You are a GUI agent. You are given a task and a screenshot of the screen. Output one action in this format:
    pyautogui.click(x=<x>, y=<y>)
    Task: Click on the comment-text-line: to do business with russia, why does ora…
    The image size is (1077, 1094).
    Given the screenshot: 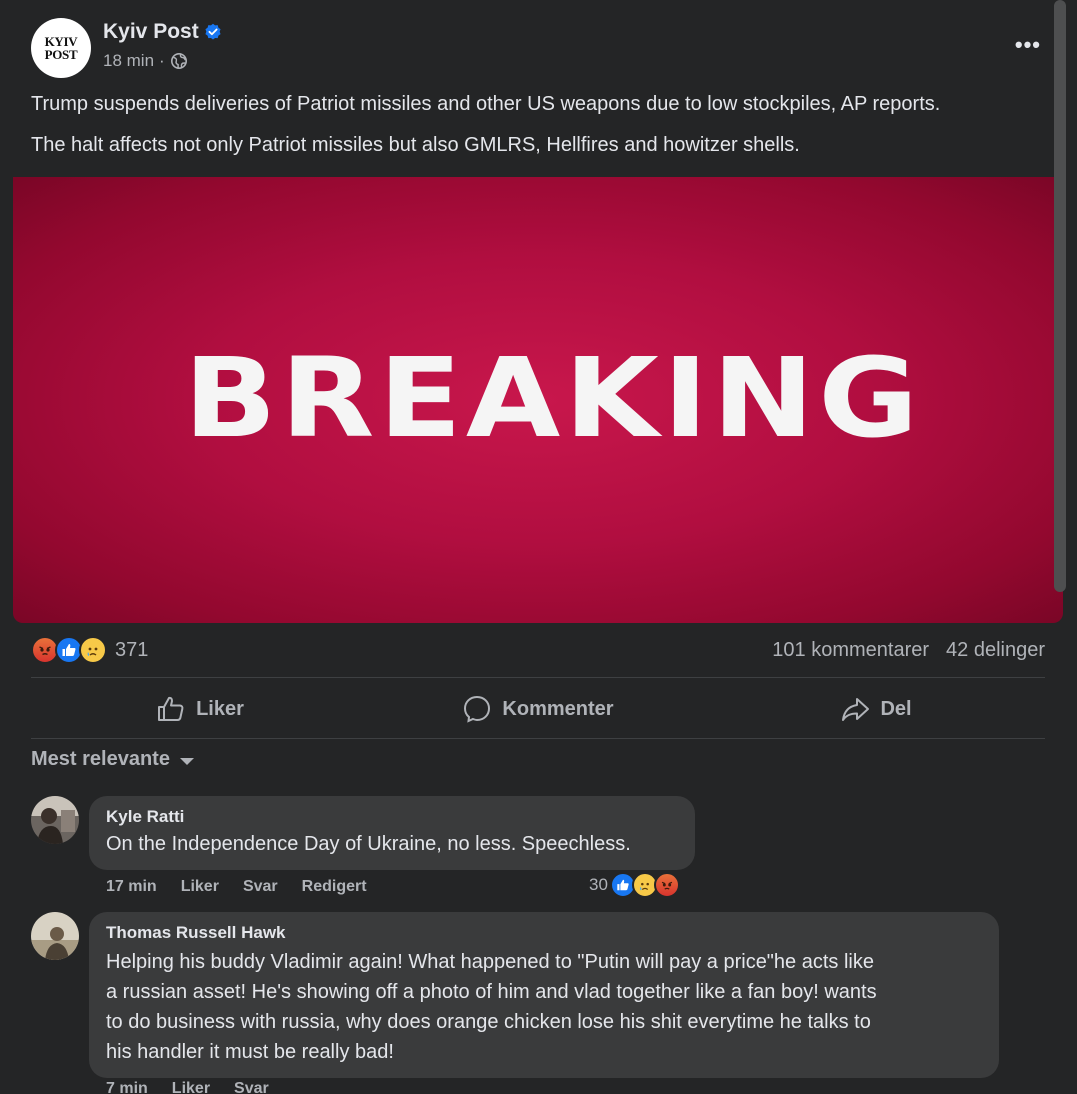 What is the action you would take?
    pyautogui.click(x=488, y=1022)
    